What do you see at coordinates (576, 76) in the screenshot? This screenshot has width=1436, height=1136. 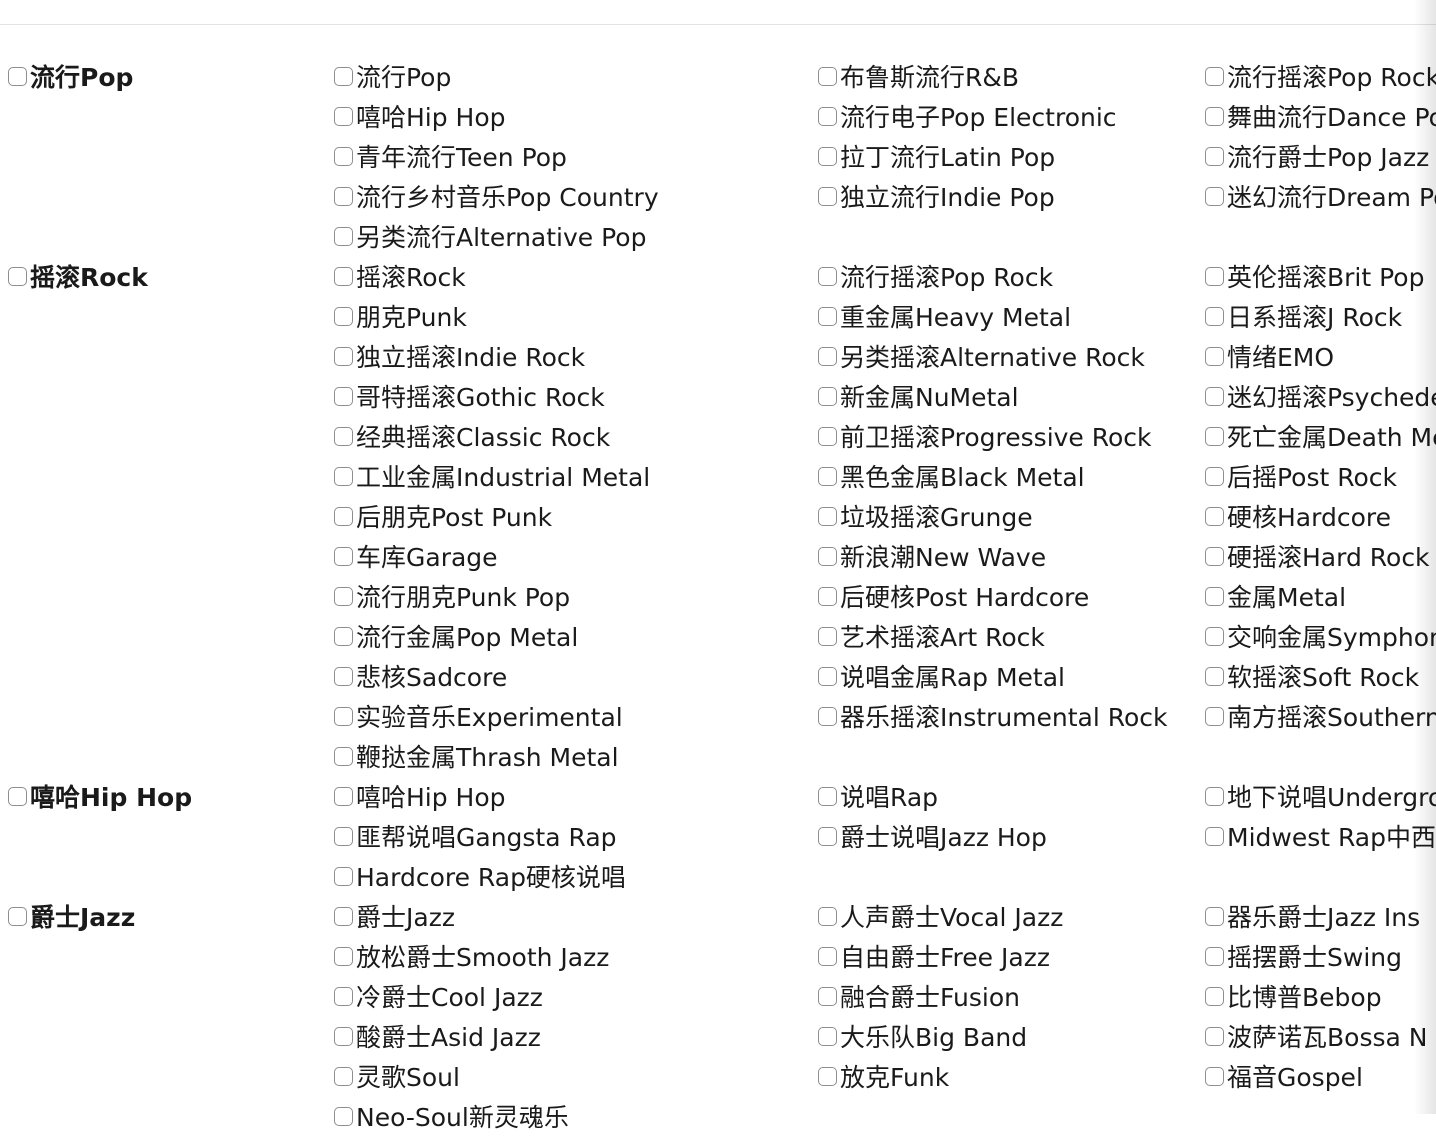 I see `genre-checkbox-pop: 流行Pop` at bounding box center [576, 76].